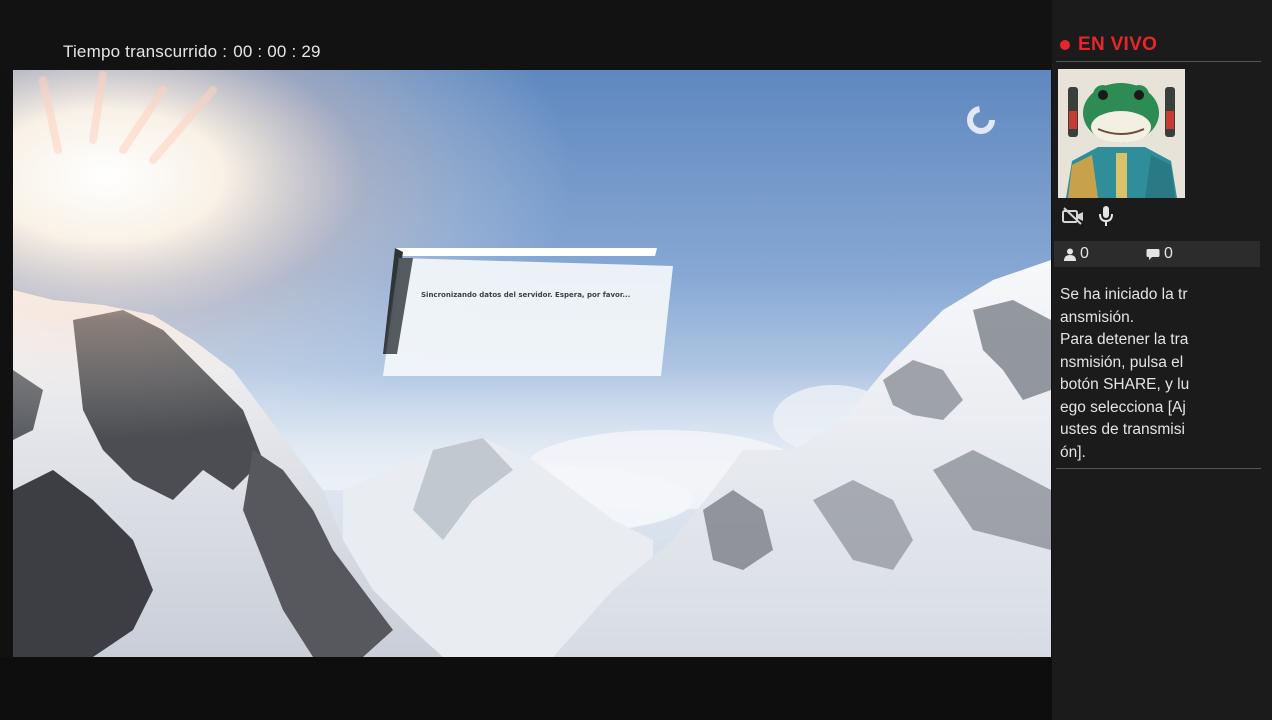 This screenshot has height=720, width=1272. I want to click on elapsed-time-label: Tiempo transcurrido :, so click(145, 51).